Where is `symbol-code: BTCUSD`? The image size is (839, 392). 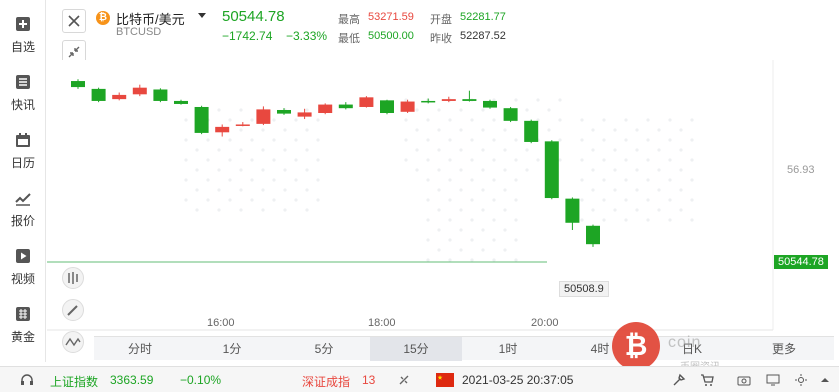
symbol-code: BTCUSD is located at coordinates (139, 32).